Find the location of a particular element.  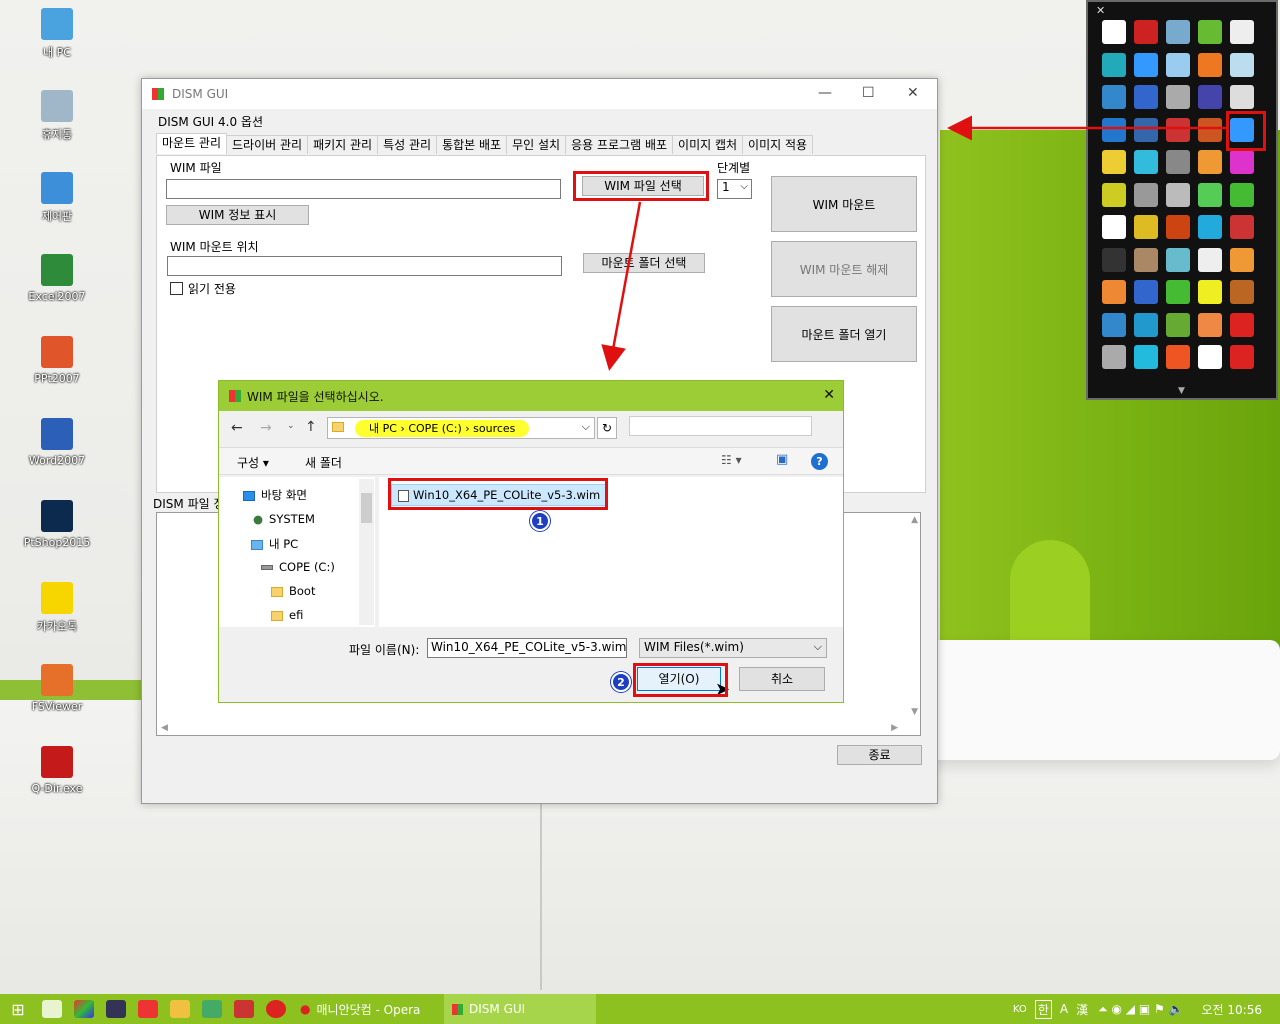

back-icon: ← is located at coordinates (237, 428).